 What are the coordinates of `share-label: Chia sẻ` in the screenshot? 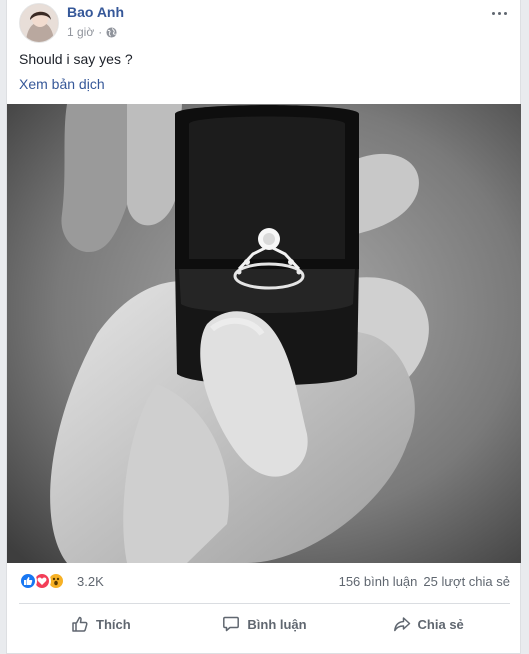 It's located at (440, 624).